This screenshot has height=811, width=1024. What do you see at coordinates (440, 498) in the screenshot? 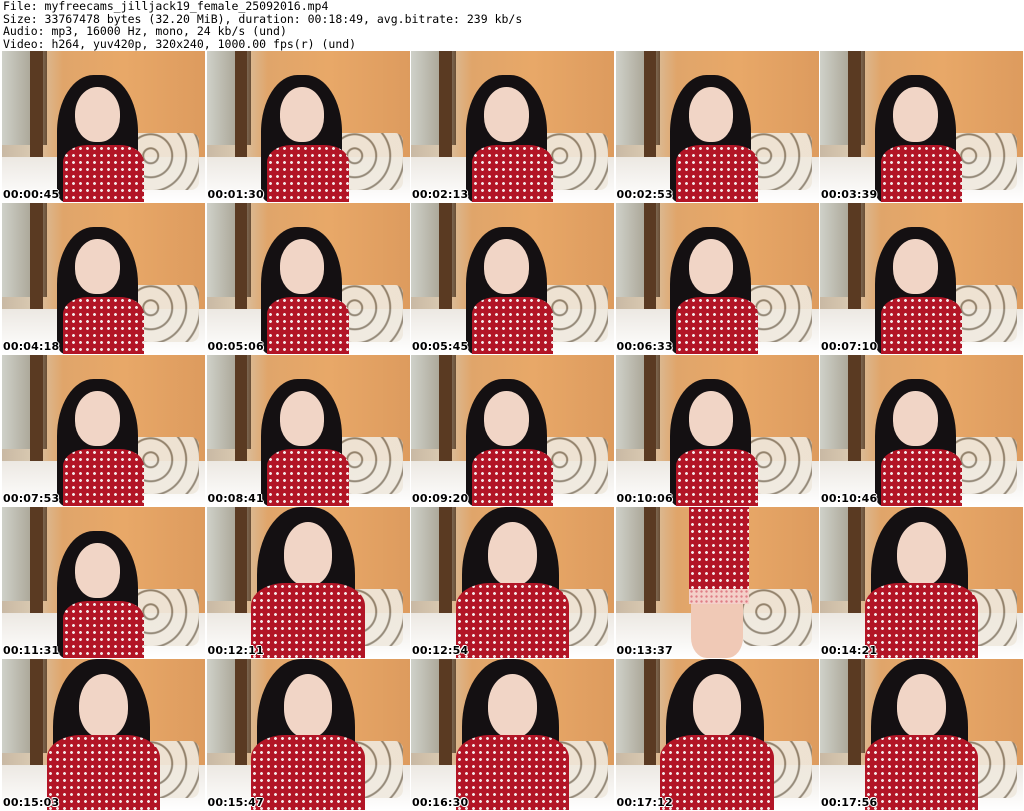
I see `timestamp-label: 00:09:20` at bounding box center [440, 498].